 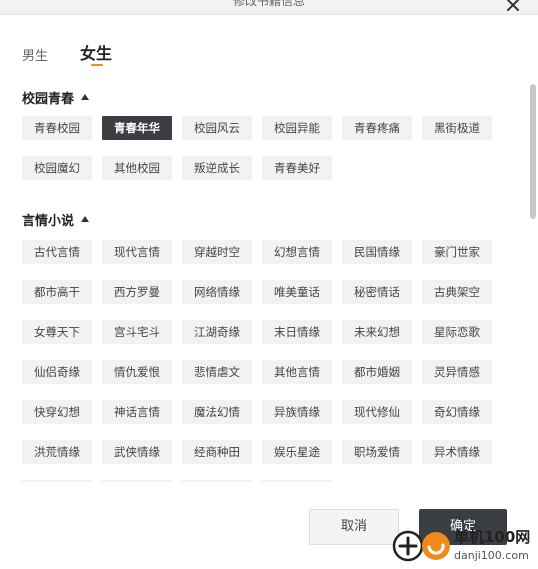 What do you see at coordinates (57, 292) in the screenshot?
I see `category-tag: 都市高干` at bounding box center [57, 292].